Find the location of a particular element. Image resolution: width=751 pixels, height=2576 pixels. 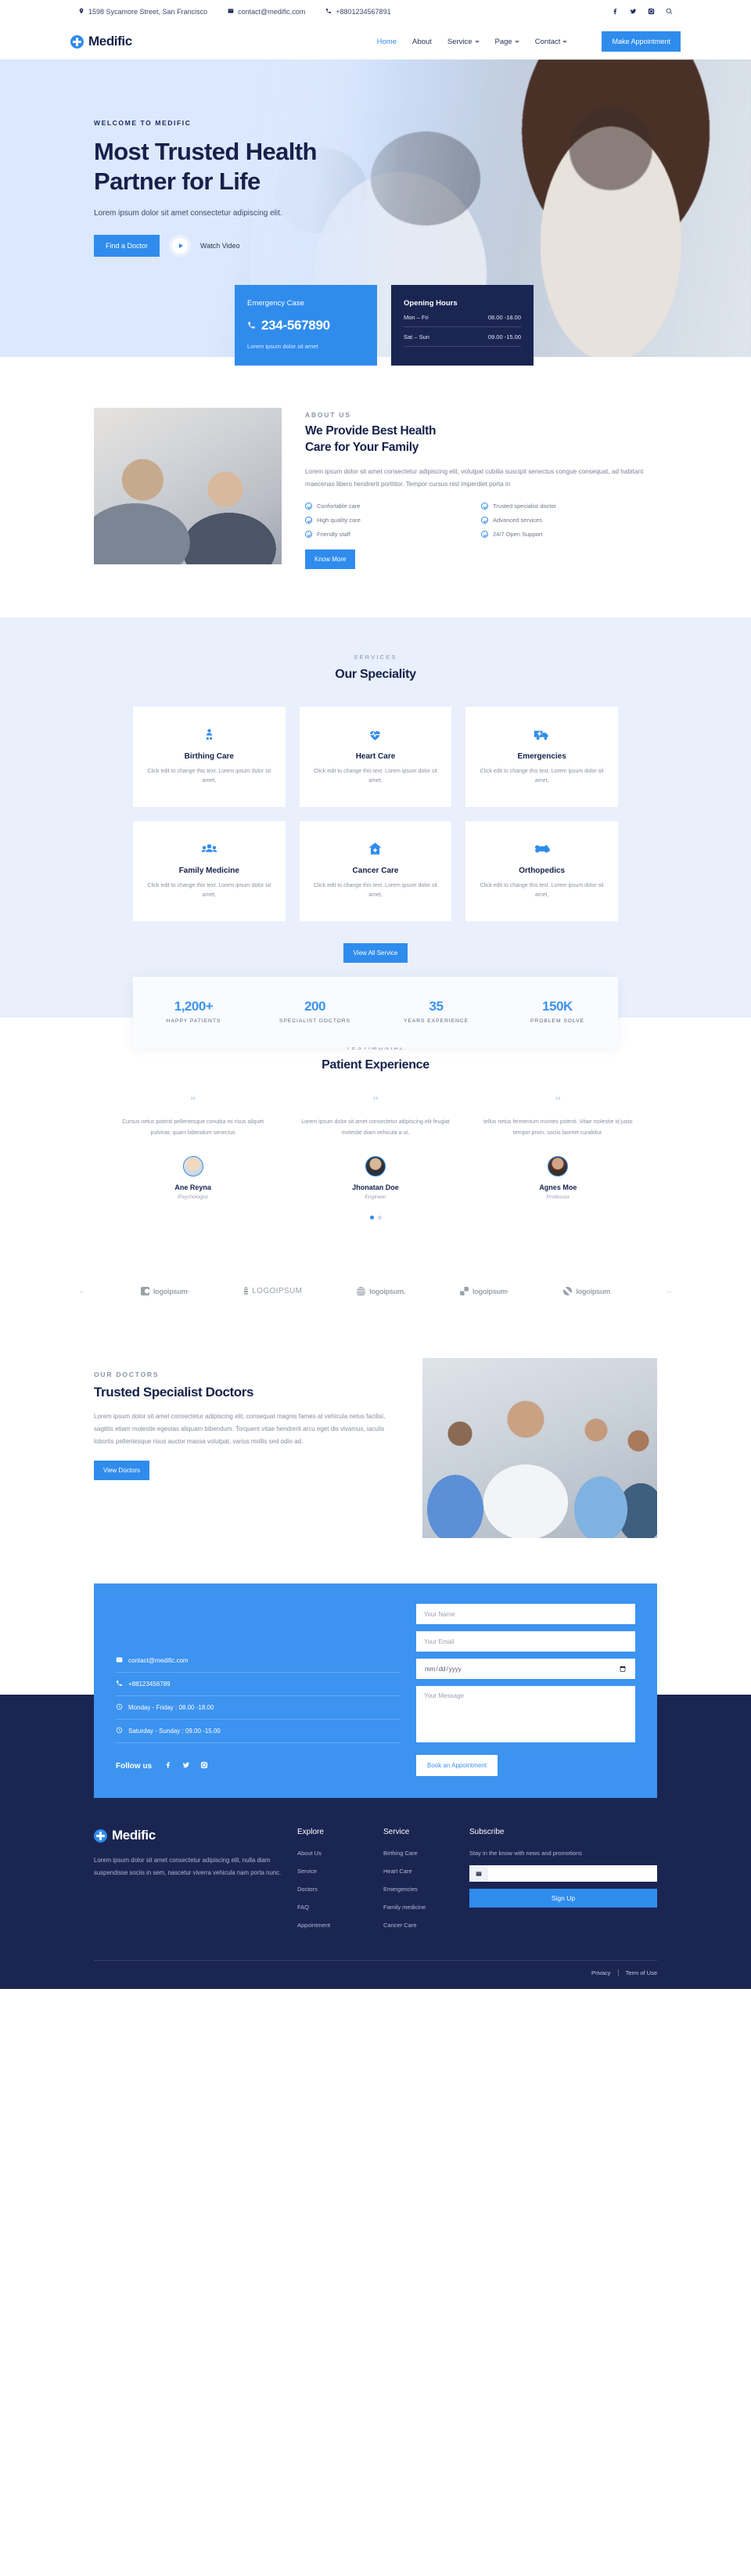

search-icon is located at coordinates (669, 12).